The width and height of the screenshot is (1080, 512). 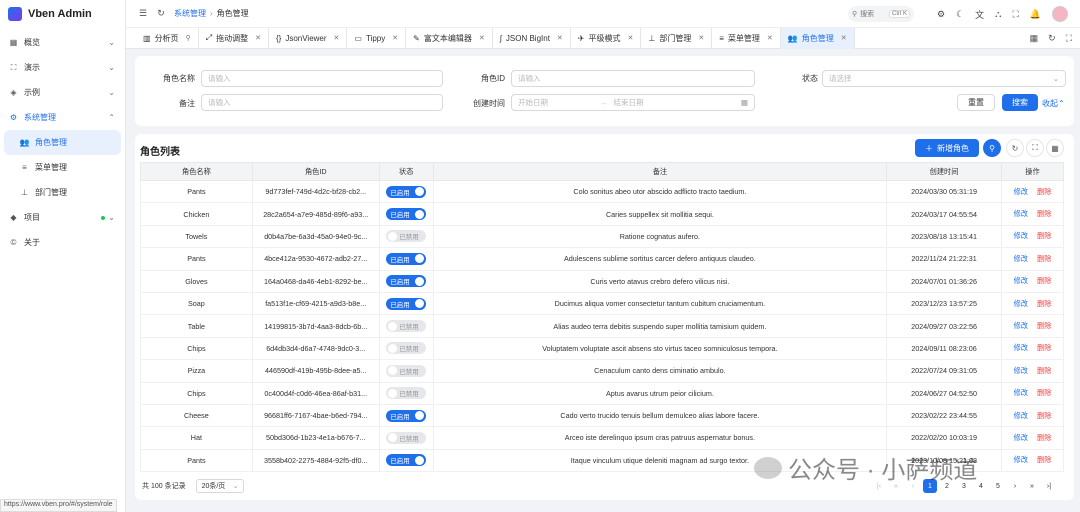 I want to click on lock-icon: ⛬, so click(x=998, y=14).